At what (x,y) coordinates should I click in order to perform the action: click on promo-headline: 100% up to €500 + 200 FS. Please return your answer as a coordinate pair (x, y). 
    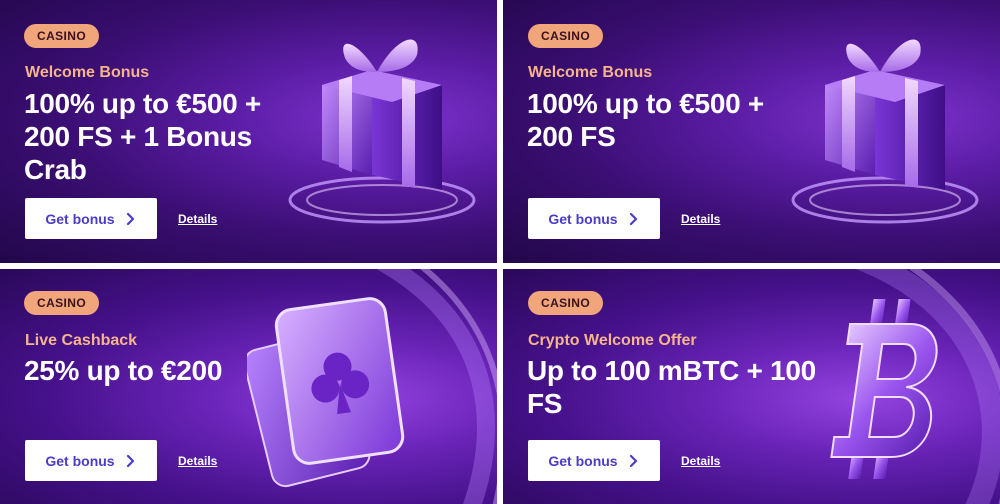
    Looking at the image, I should click on (645, 120).